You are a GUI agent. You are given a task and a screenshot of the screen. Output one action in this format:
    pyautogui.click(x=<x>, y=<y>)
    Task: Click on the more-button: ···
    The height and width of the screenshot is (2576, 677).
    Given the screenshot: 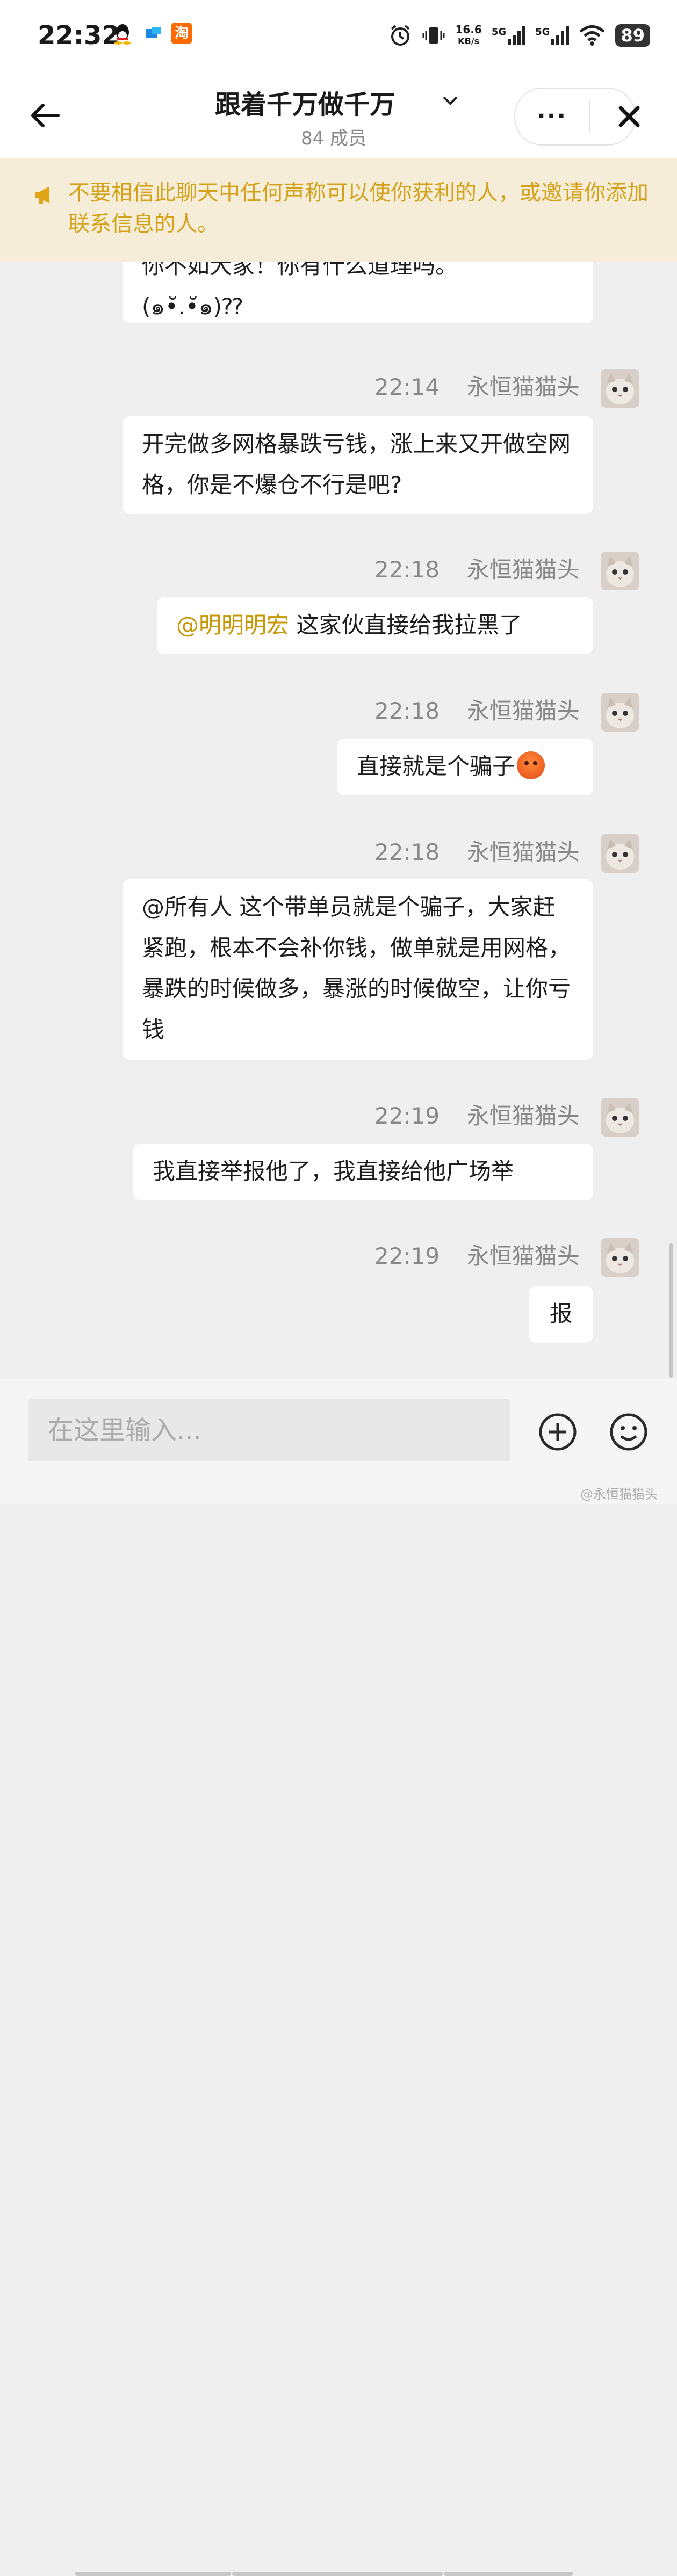 What is the action you would take?
    pyautogui.click(x=552, y=116)
    